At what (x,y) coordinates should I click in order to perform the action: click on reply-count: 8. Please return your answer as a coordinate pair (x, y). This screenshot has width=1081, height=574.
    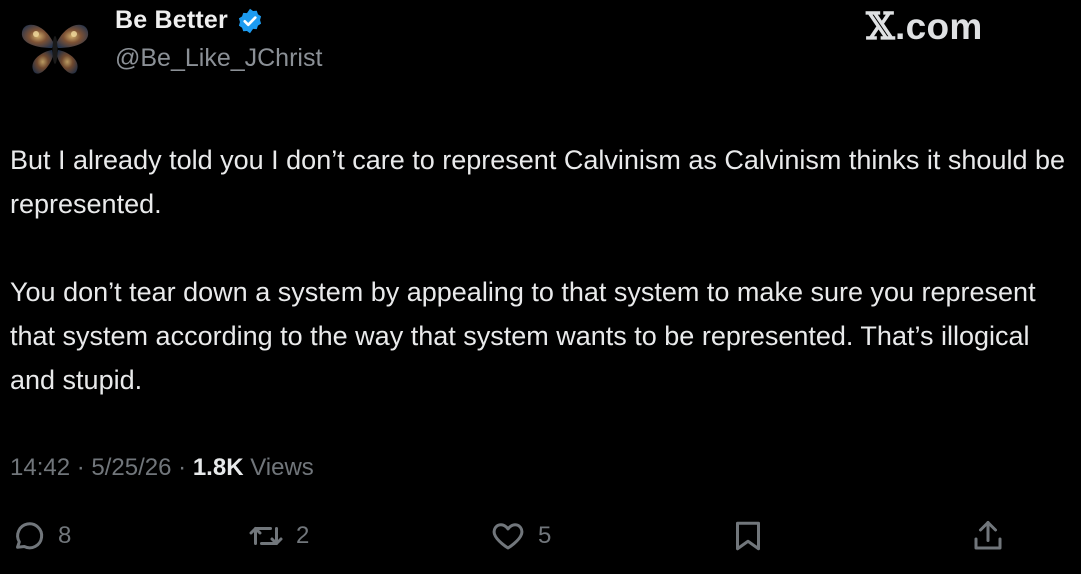
    Looking at the image, I should click on (65, 535).